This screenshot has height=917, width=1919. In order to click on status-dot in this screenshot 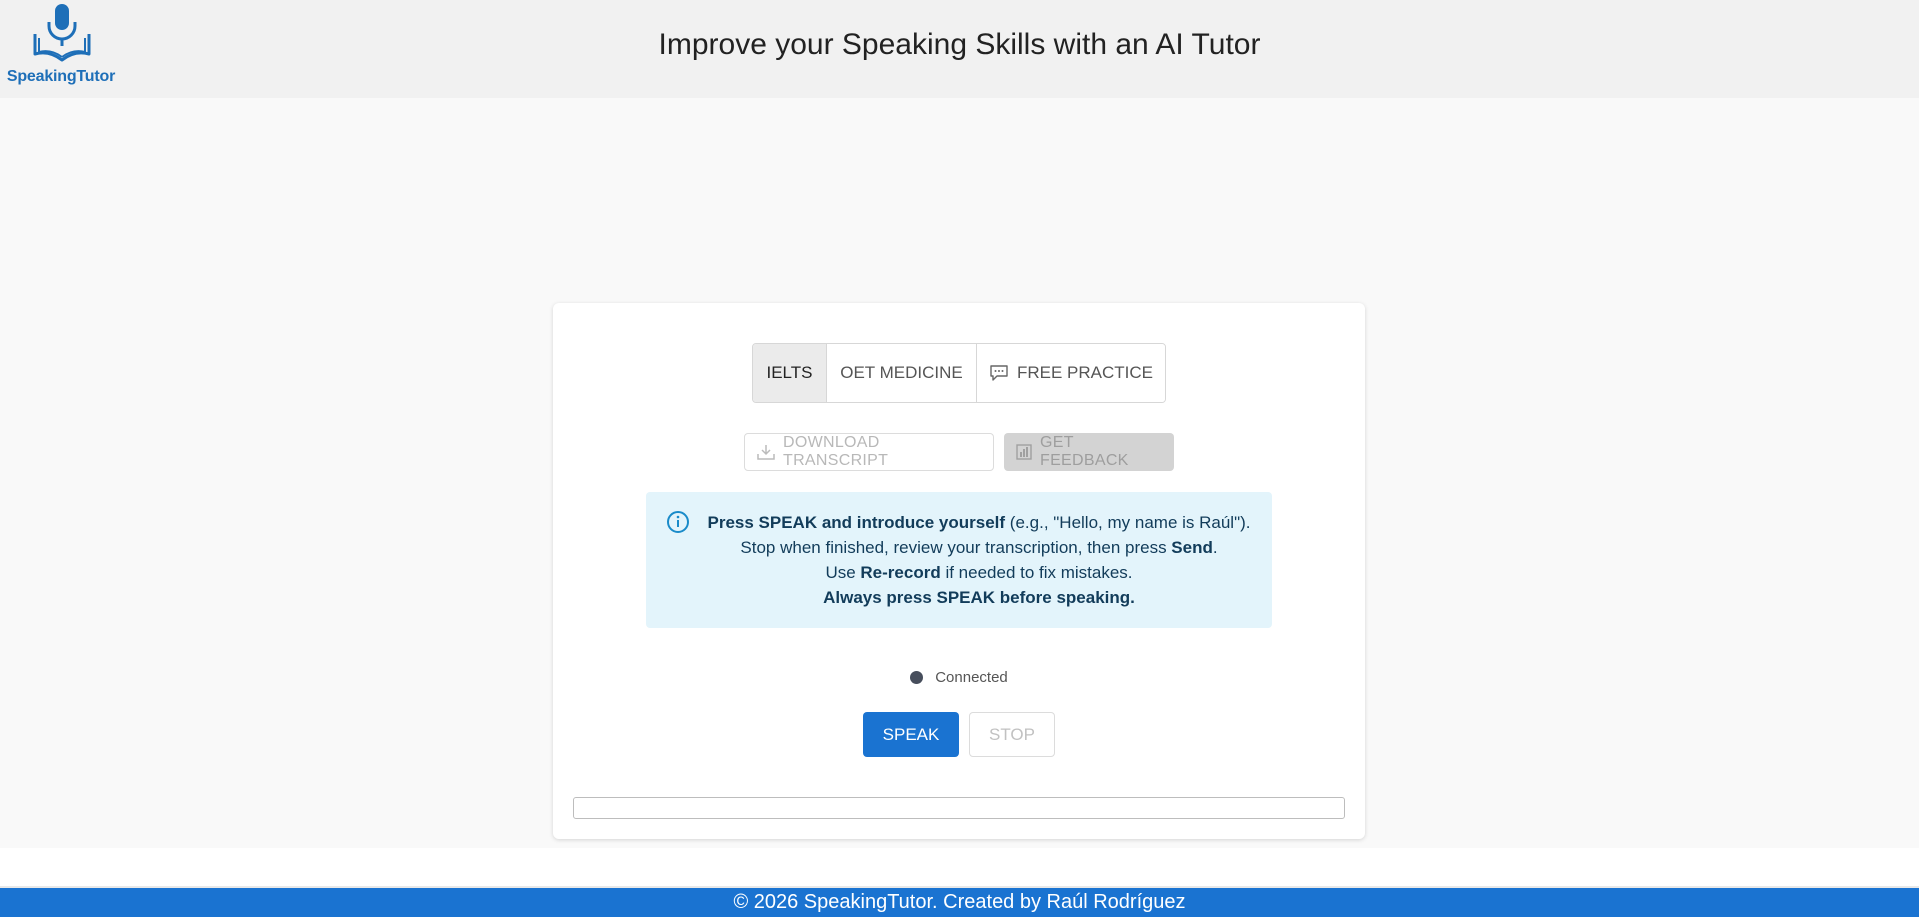, I will do `click(917, 677)`.